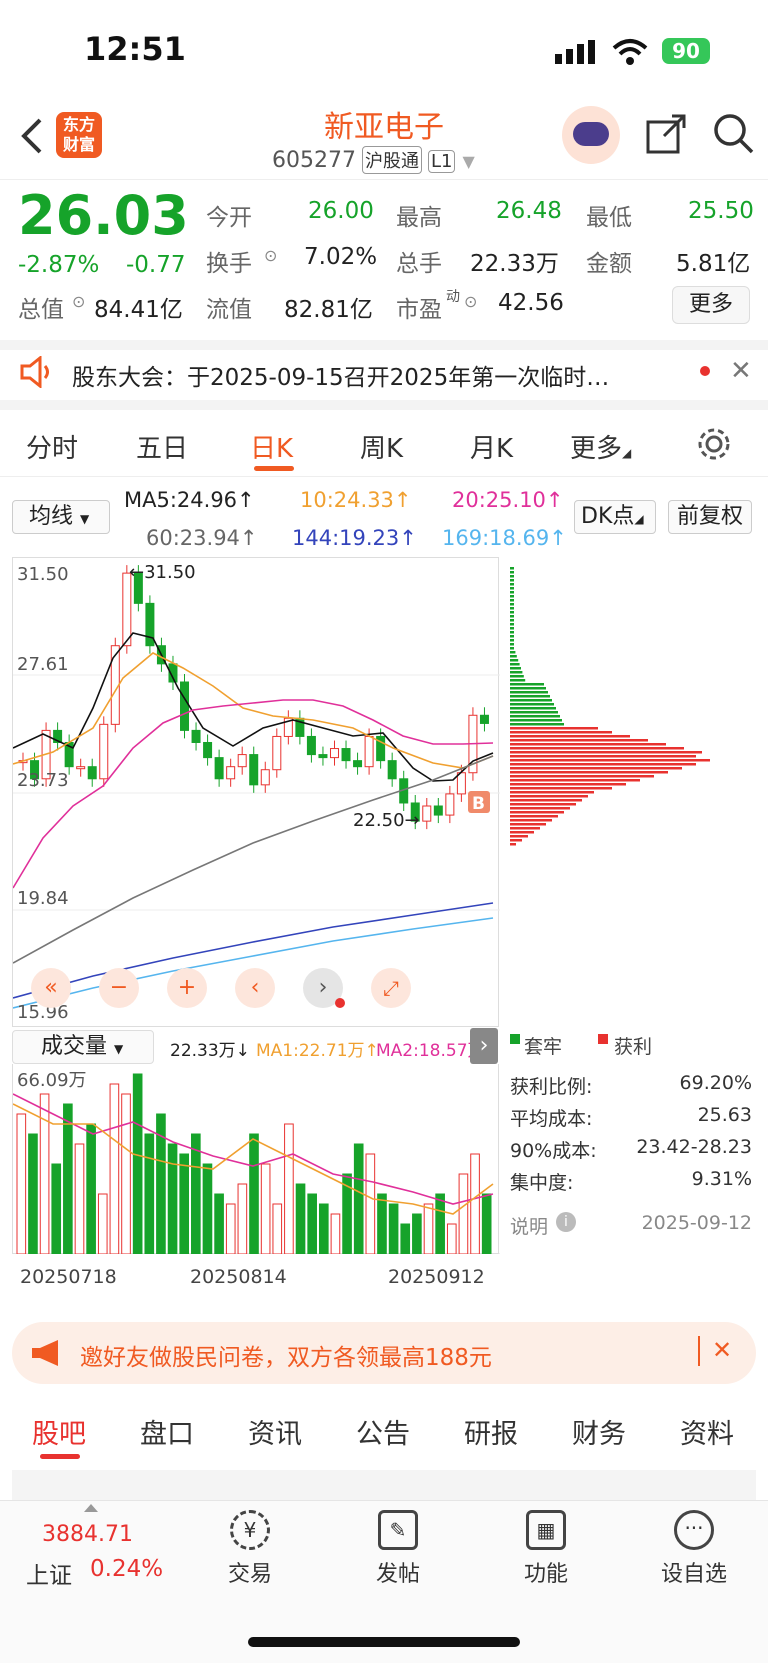  I want to click on new-dot, so click(340, 1003).